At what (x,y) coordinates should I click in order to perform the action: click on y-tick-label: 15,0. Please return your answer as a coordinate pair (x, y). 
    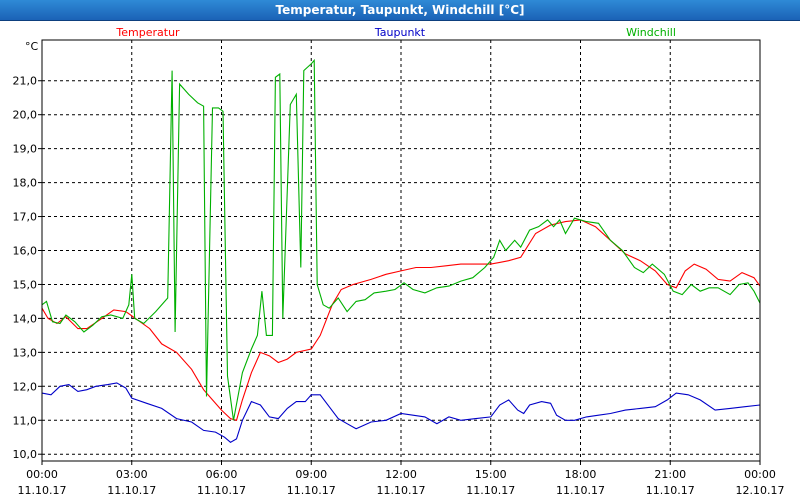
    Looking at the image, I should click on (25, 284).